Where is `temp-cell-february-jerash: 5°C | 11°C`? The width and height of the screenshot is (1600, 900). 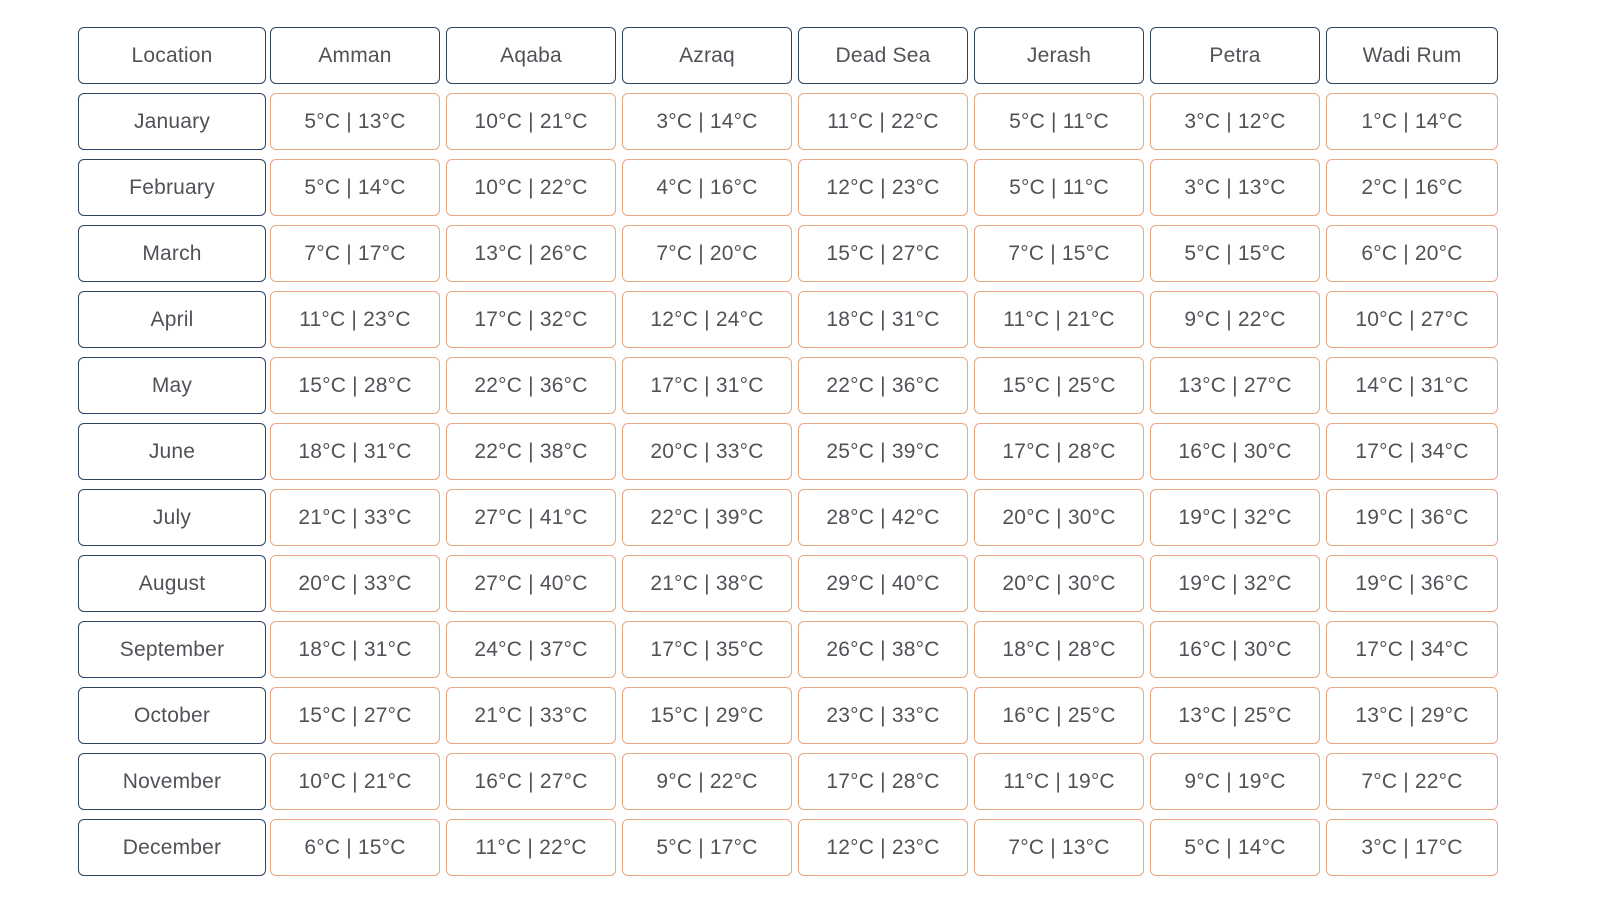 temp-cell-february-jerash: 5°C | 11°C is located at coordinates (1059, 187).